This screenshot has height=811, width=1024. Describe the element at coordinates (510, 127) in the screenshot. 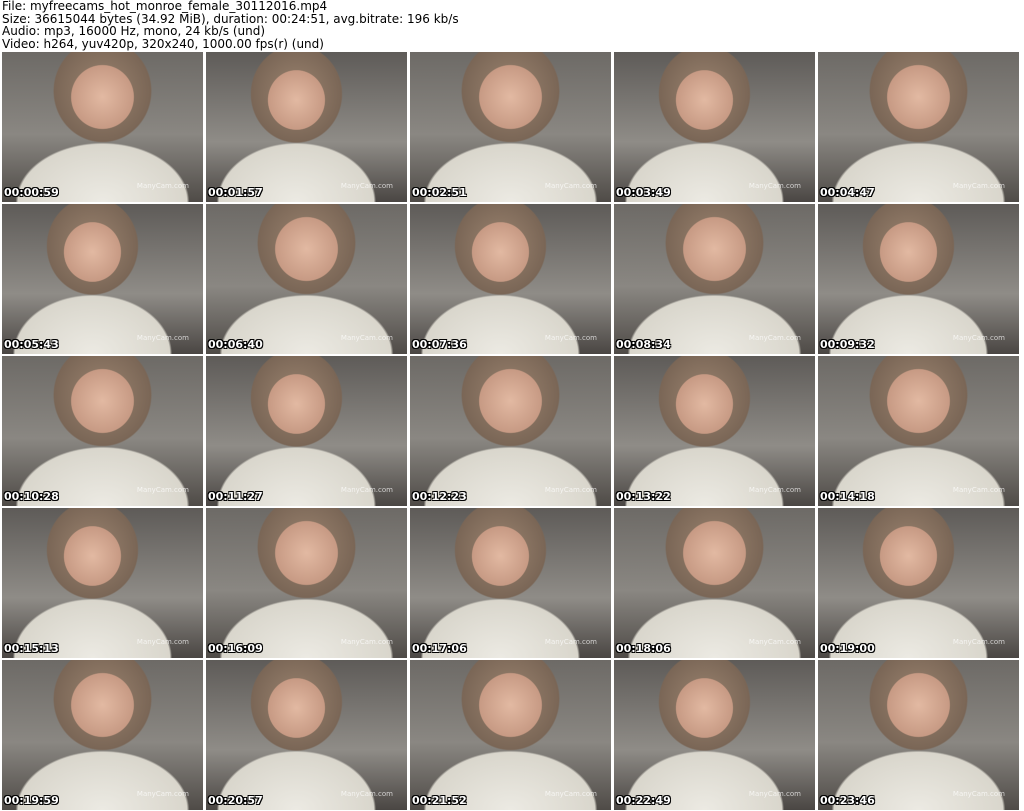

I see `video-thumbnail: ManyCam.com 00:02:51` at that location.